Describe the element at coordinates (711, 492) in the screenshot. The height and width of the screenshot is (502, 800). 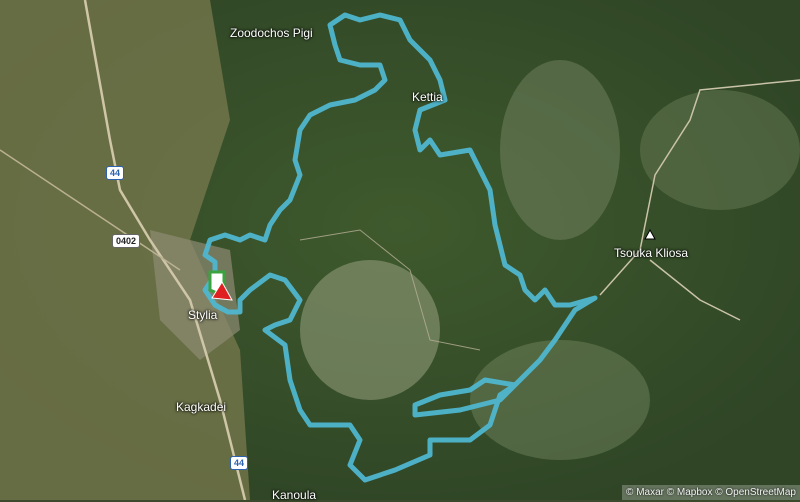
I see `map-attribution: © Maxar © Mapbox © OpenStreetMap` at that location.